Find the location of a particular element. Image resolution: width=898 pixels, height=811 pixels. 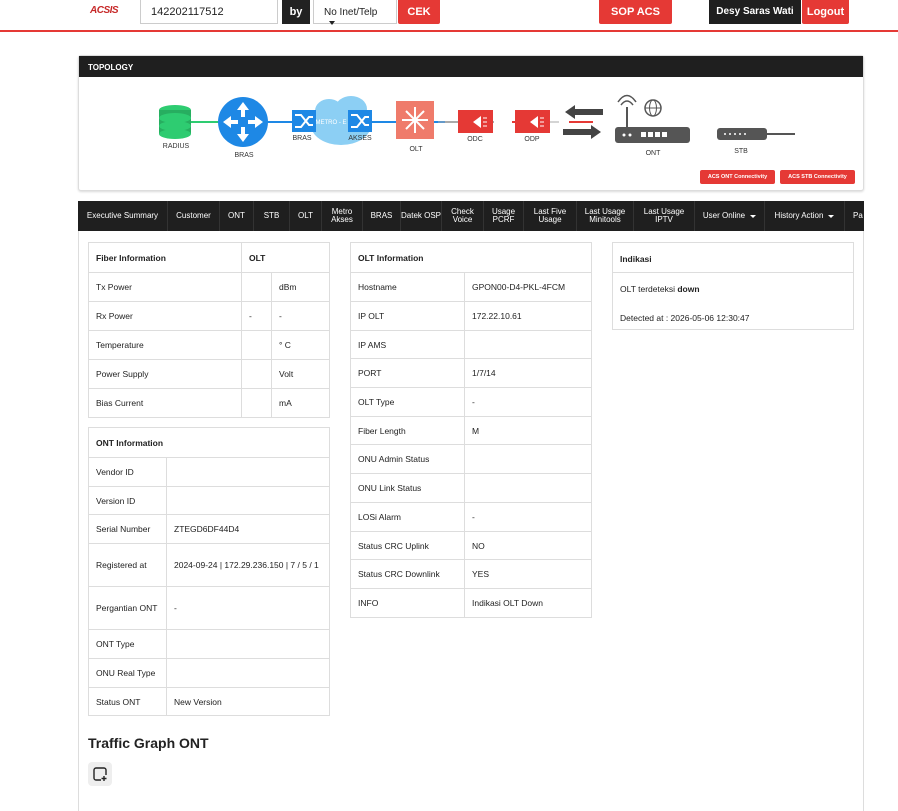

nav-bras: BRAS is located at coordinates (382, 216).